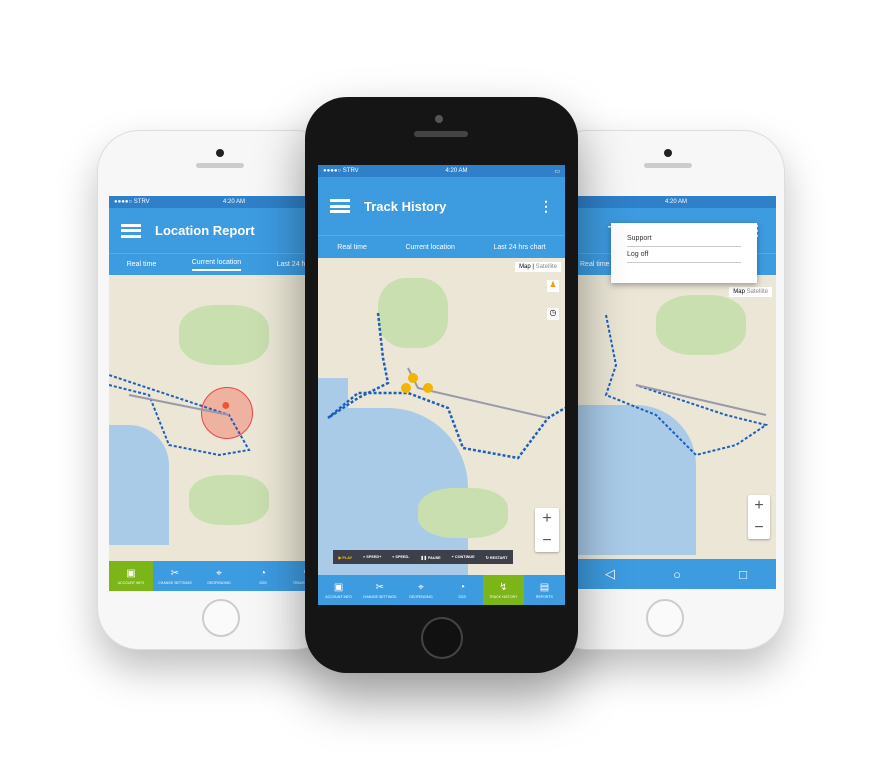 This screenshot has height=772, width=881. I want to click on play-button: ▶ PLAY, so click(345, 557).